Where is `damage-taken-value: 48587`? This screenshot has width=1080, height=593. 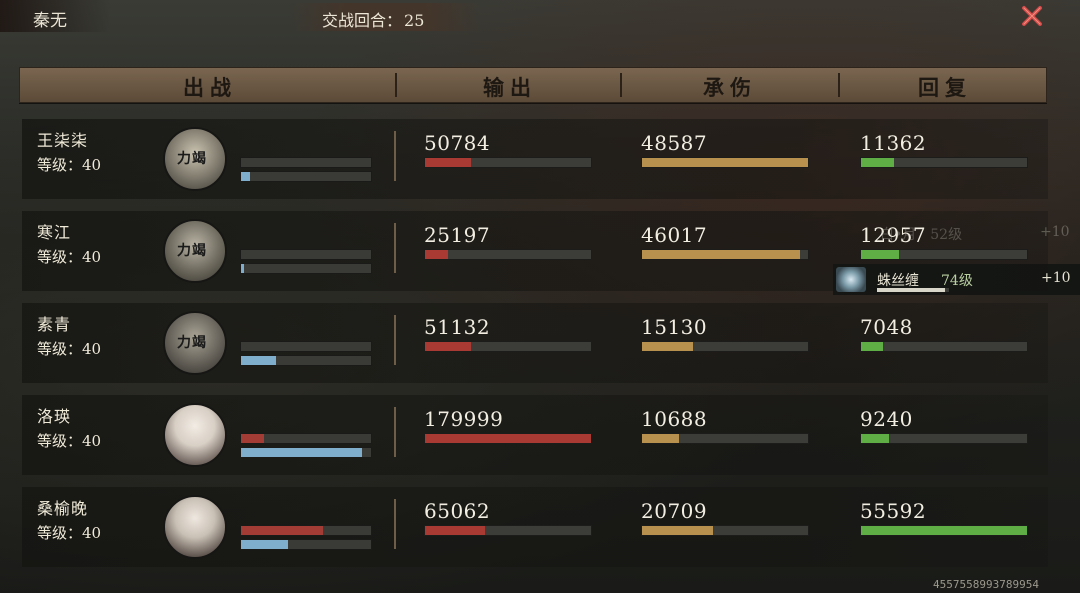
damage-taken-value: 48587 is located at coordinates (674, 143).